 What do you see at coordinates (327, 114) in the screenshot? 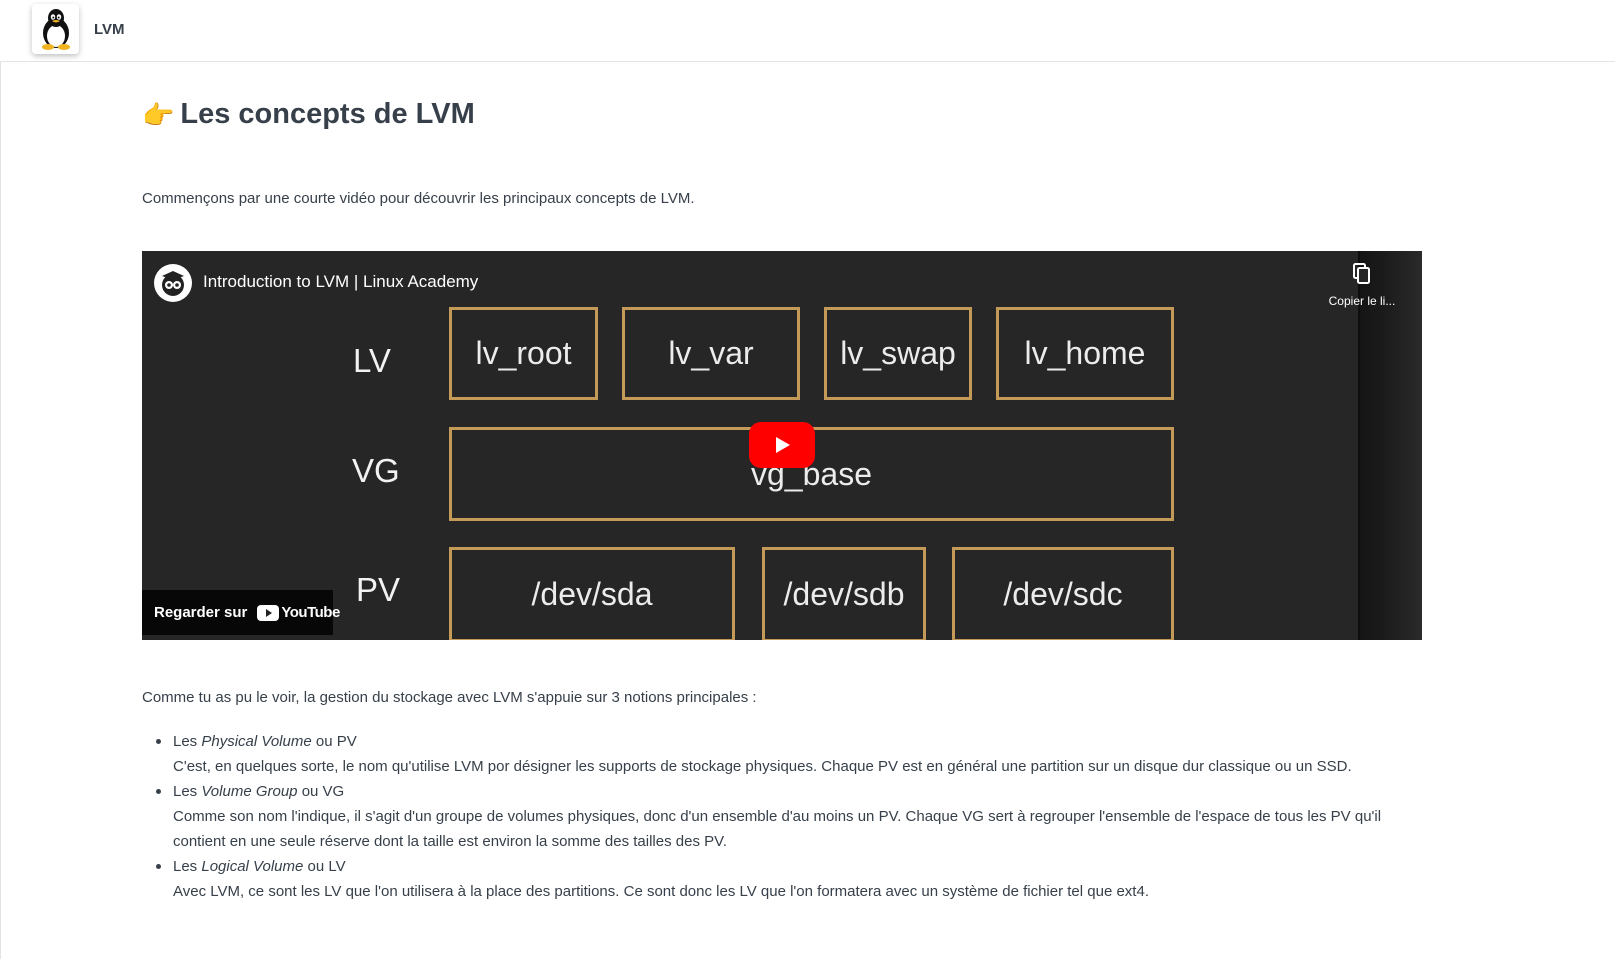
I see `page-title: Les concepts de LVM` at bounding box center [327, 114].